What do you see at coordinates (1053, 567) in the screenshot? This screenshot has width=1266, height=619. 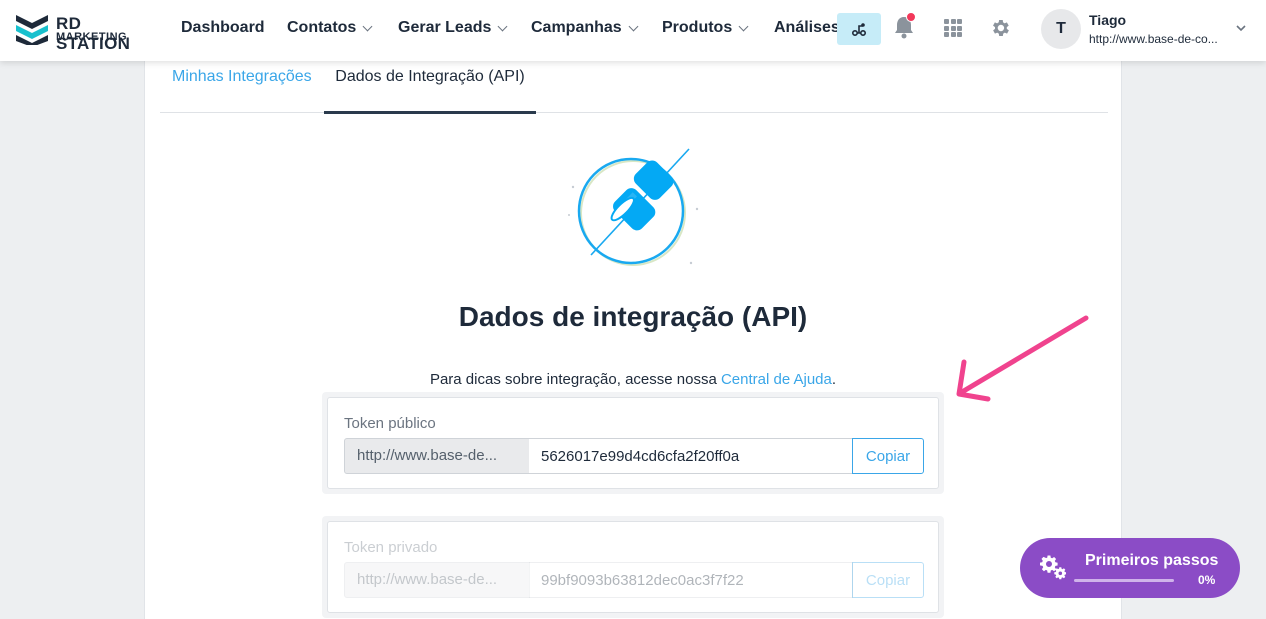 I see `gears-icon` at bounding box center [1053, 567].